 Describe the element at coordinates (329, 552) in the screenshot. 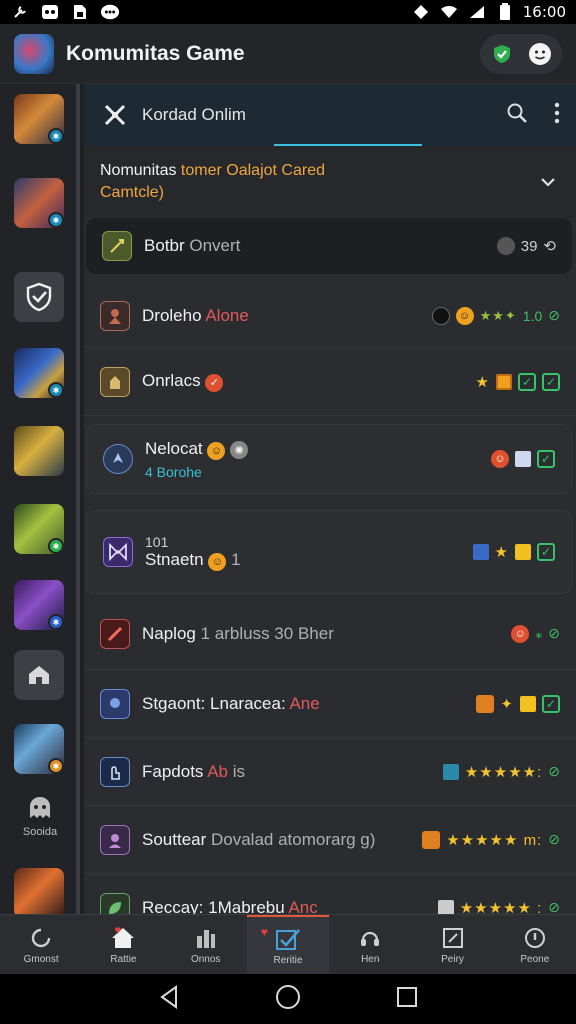

I see `list-item: 101 Stnaetn ☺ 1 ★ ✓` at that location.